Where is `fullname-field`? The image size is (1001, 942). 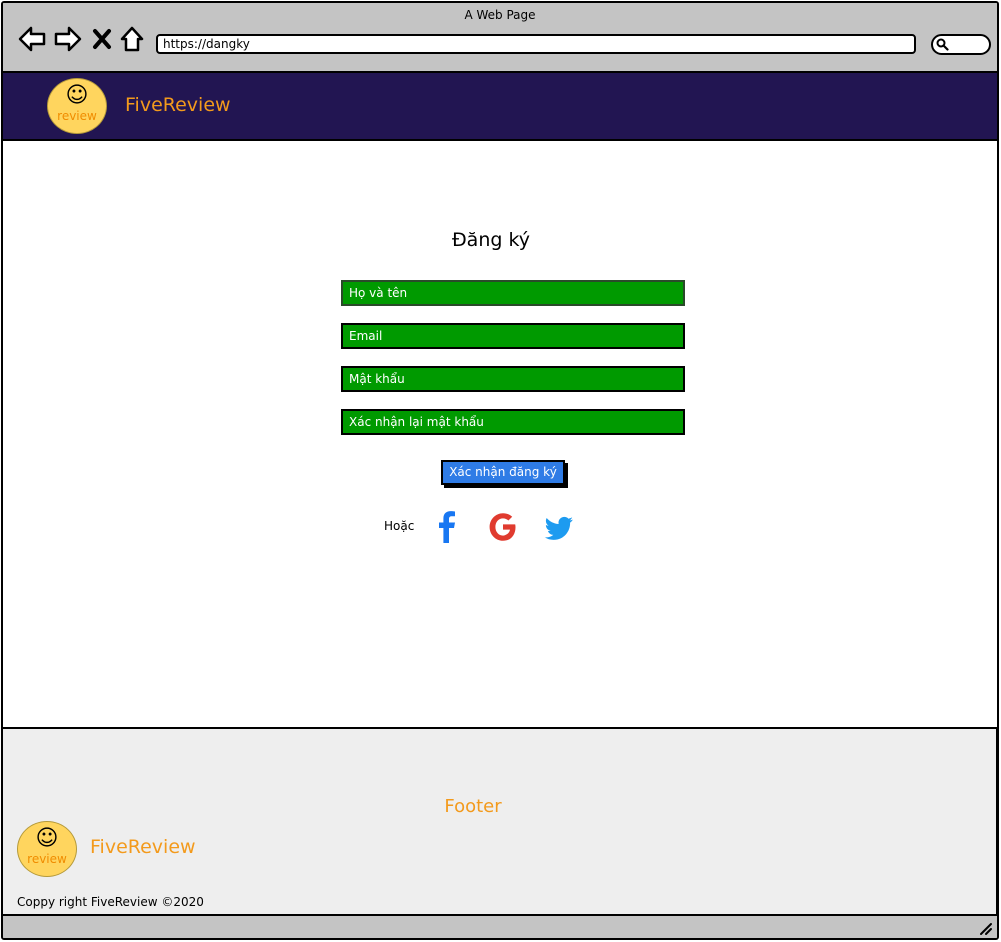 fullname-field is located at coordinates (513, 293).